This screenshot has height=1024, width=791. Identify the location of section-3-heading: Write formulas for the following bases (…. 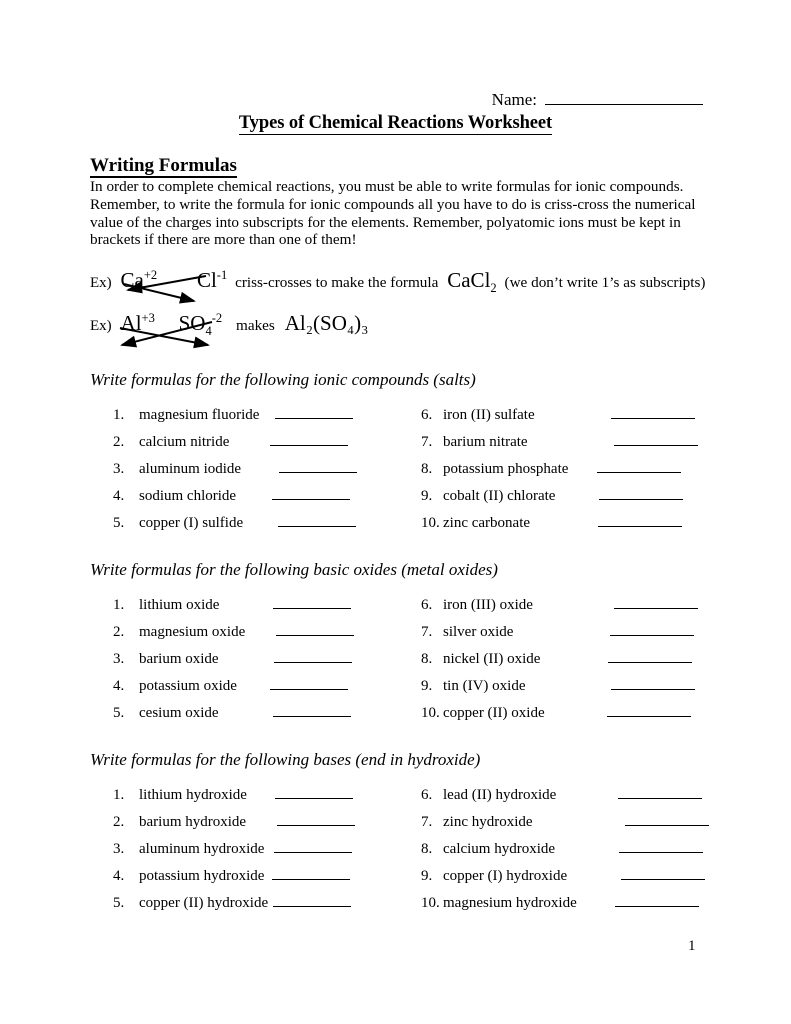
(285, 759).